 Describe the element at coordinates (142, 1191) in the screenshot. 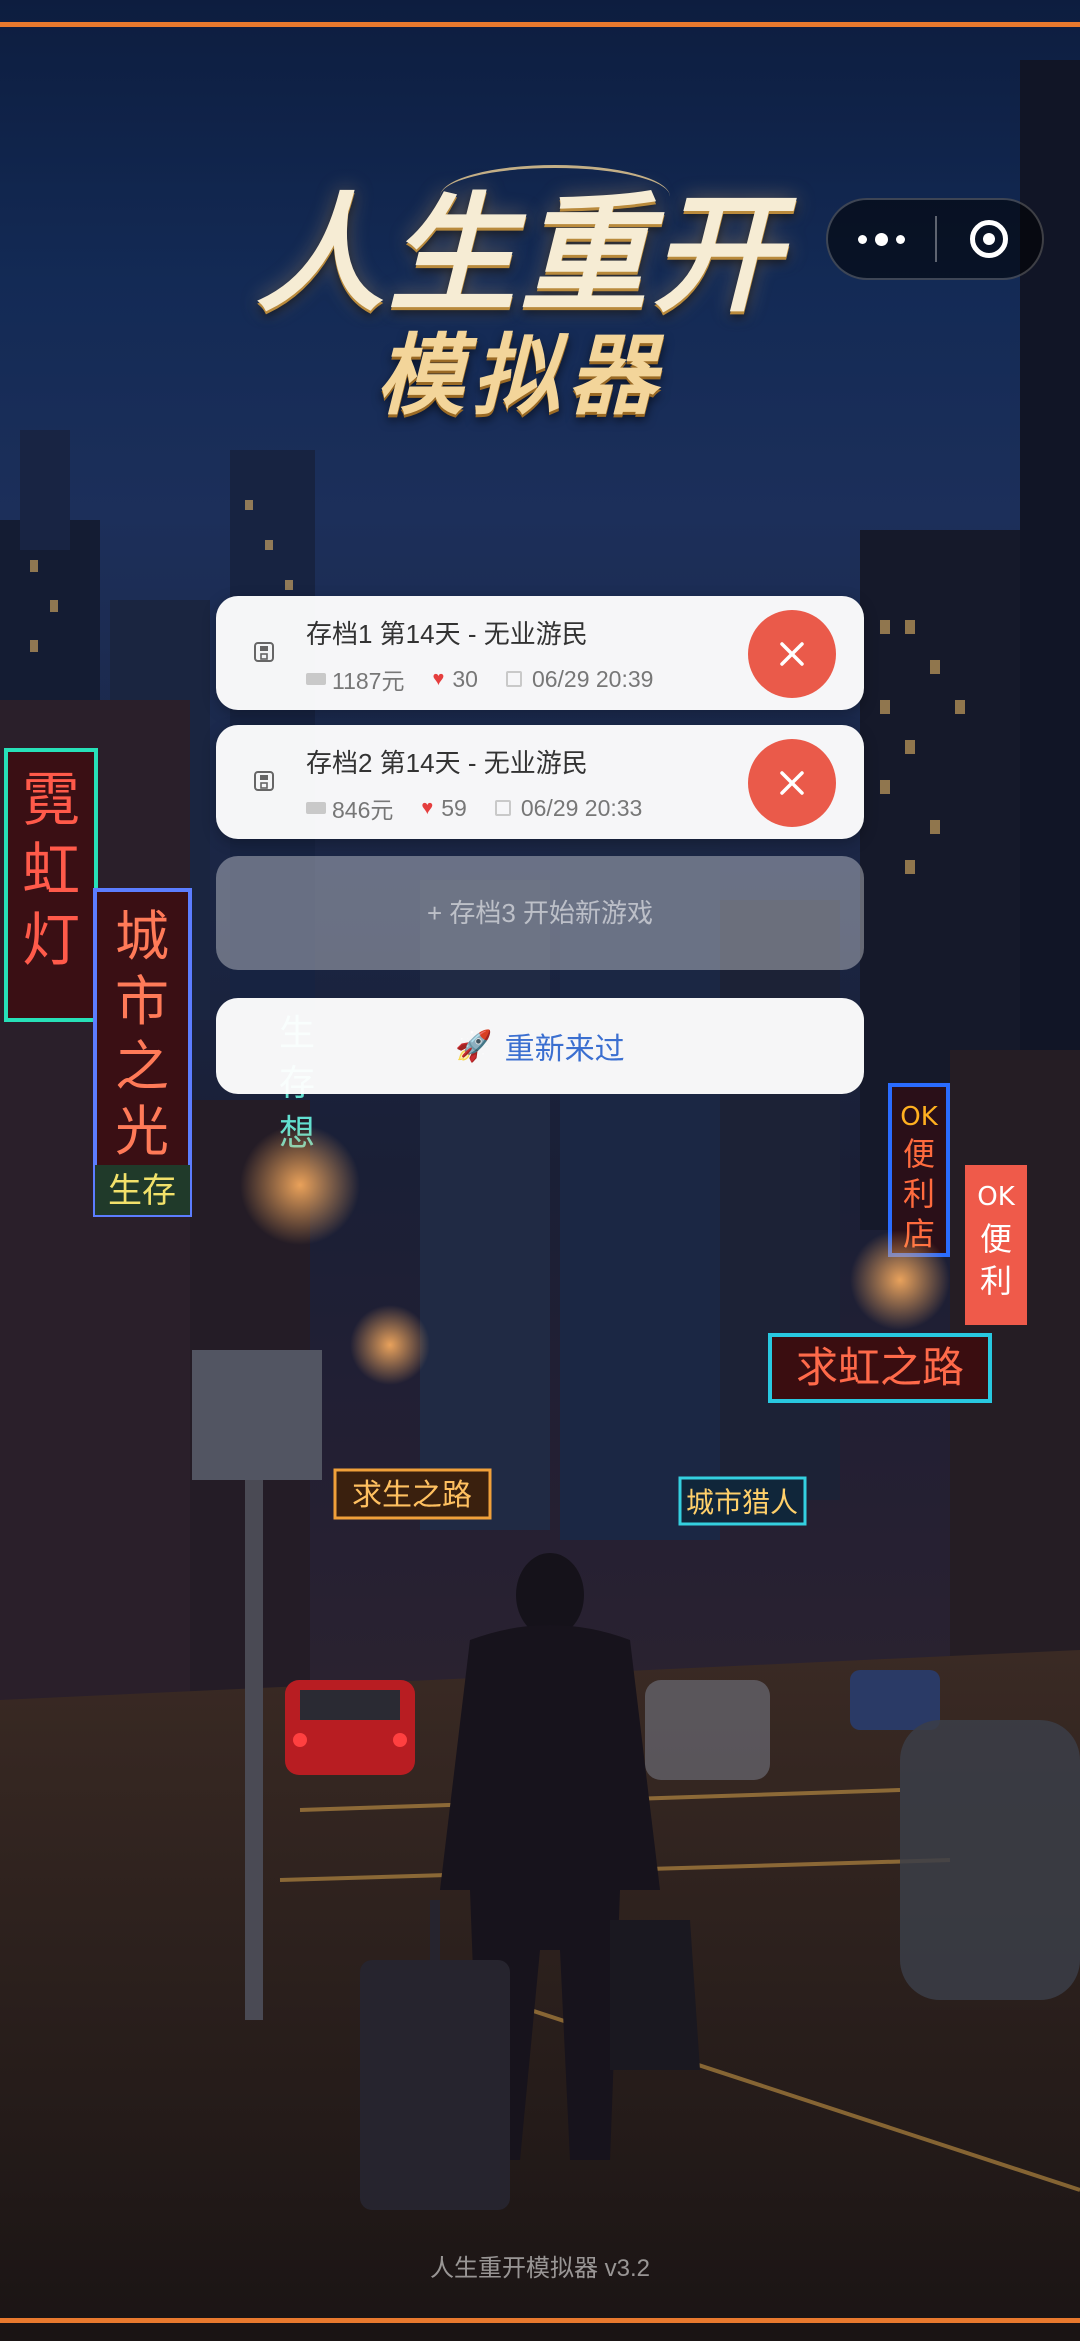

I see `svg-text: 生存` at that location.